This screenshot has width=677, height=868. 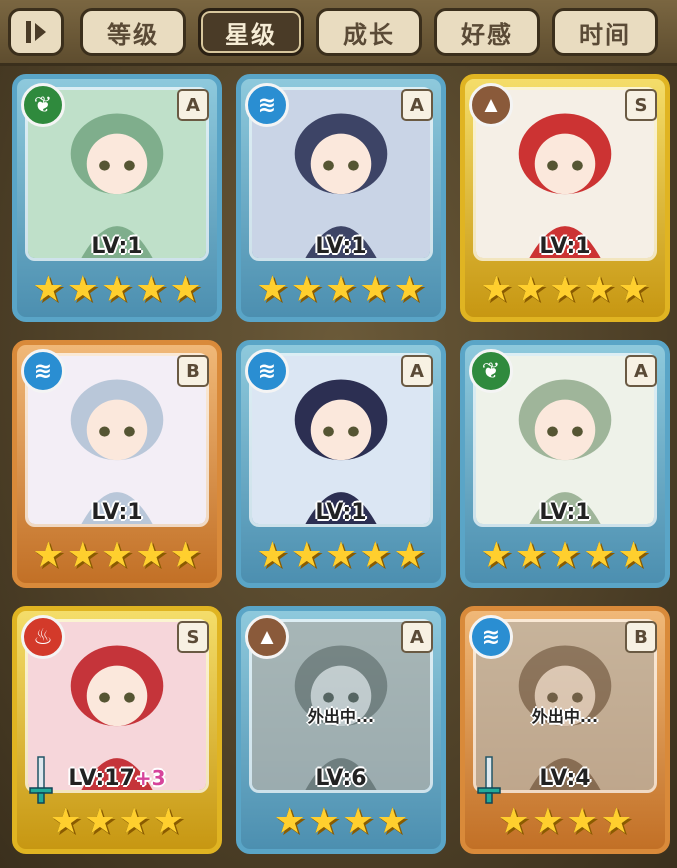 What do you see at coordinates (43, 637) in the screenshot?
I see `fire-icon: ♨` at bounding box center [43, 637].